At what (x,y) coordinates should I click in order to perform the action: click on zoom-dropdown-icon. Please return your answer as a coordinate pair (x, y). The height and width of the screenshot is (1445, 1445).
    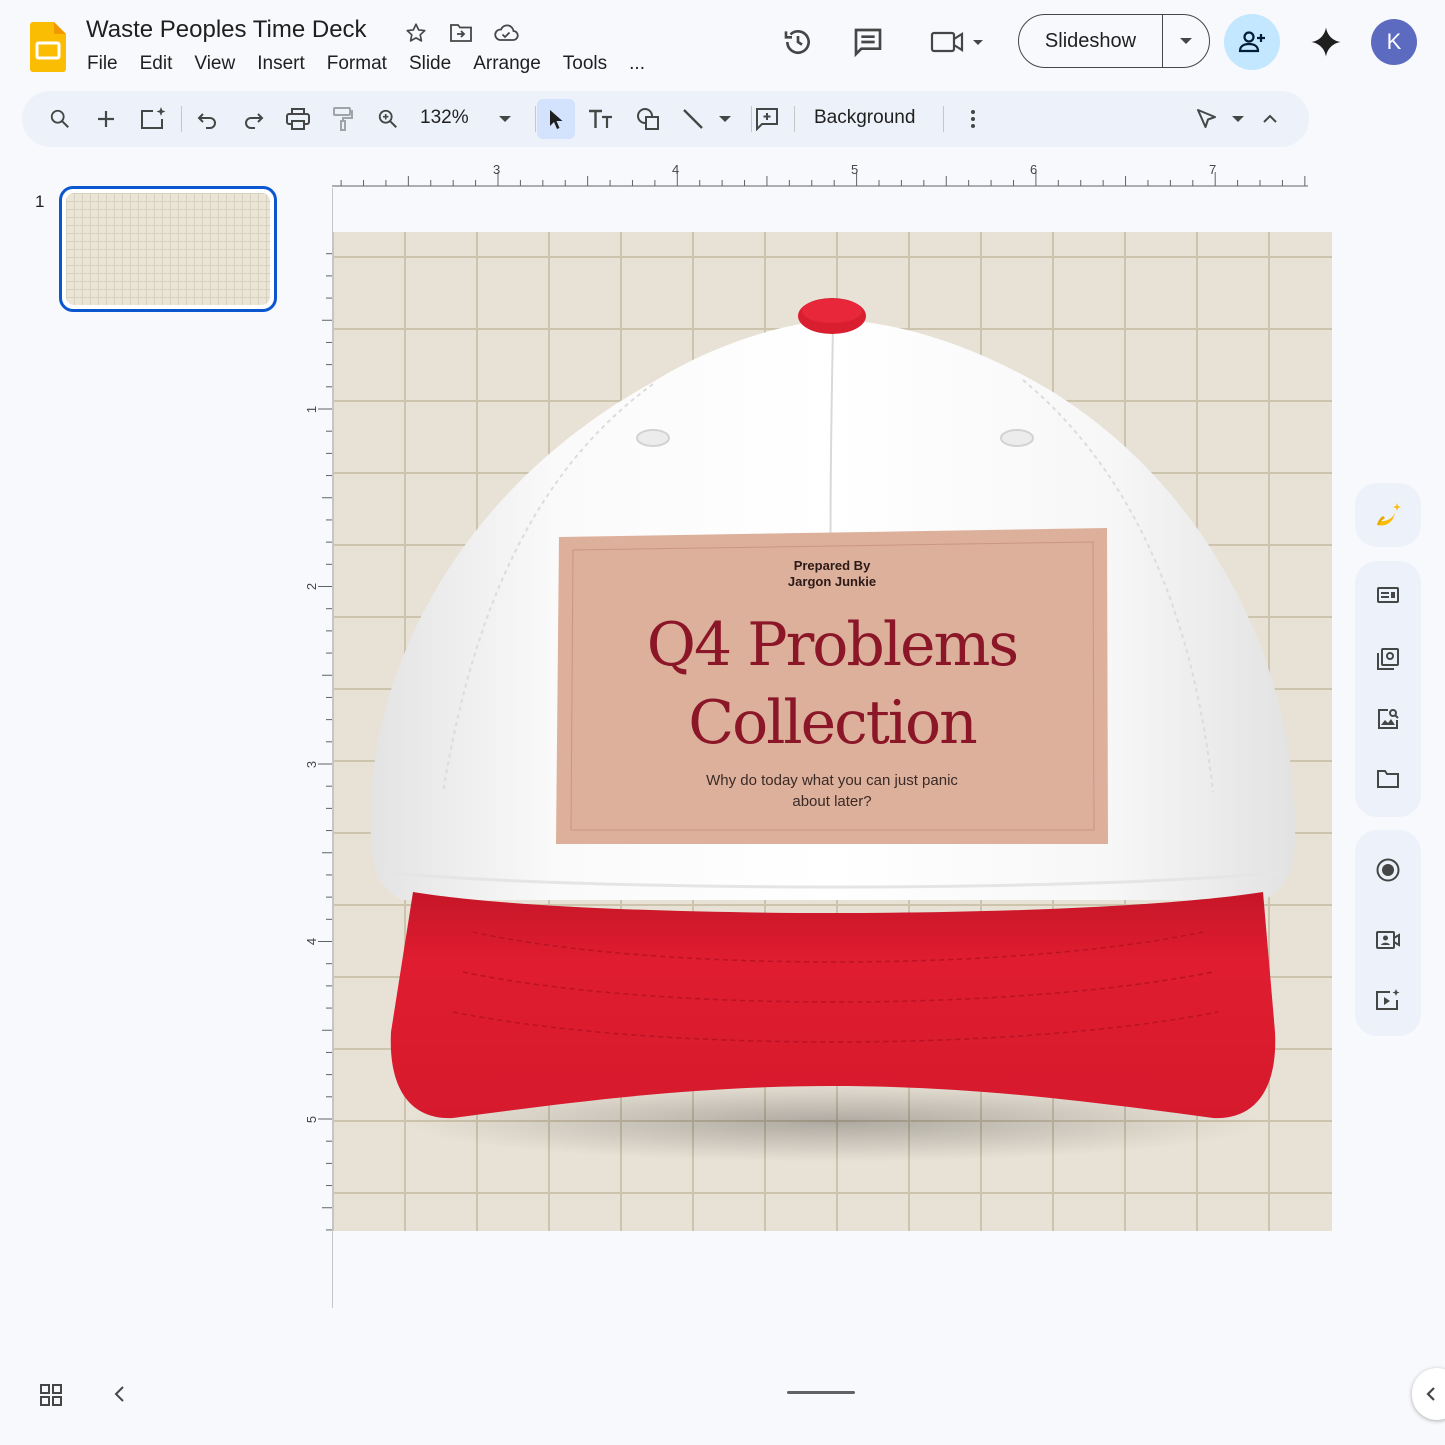
    Looking at the image, I should click on (505, 119).